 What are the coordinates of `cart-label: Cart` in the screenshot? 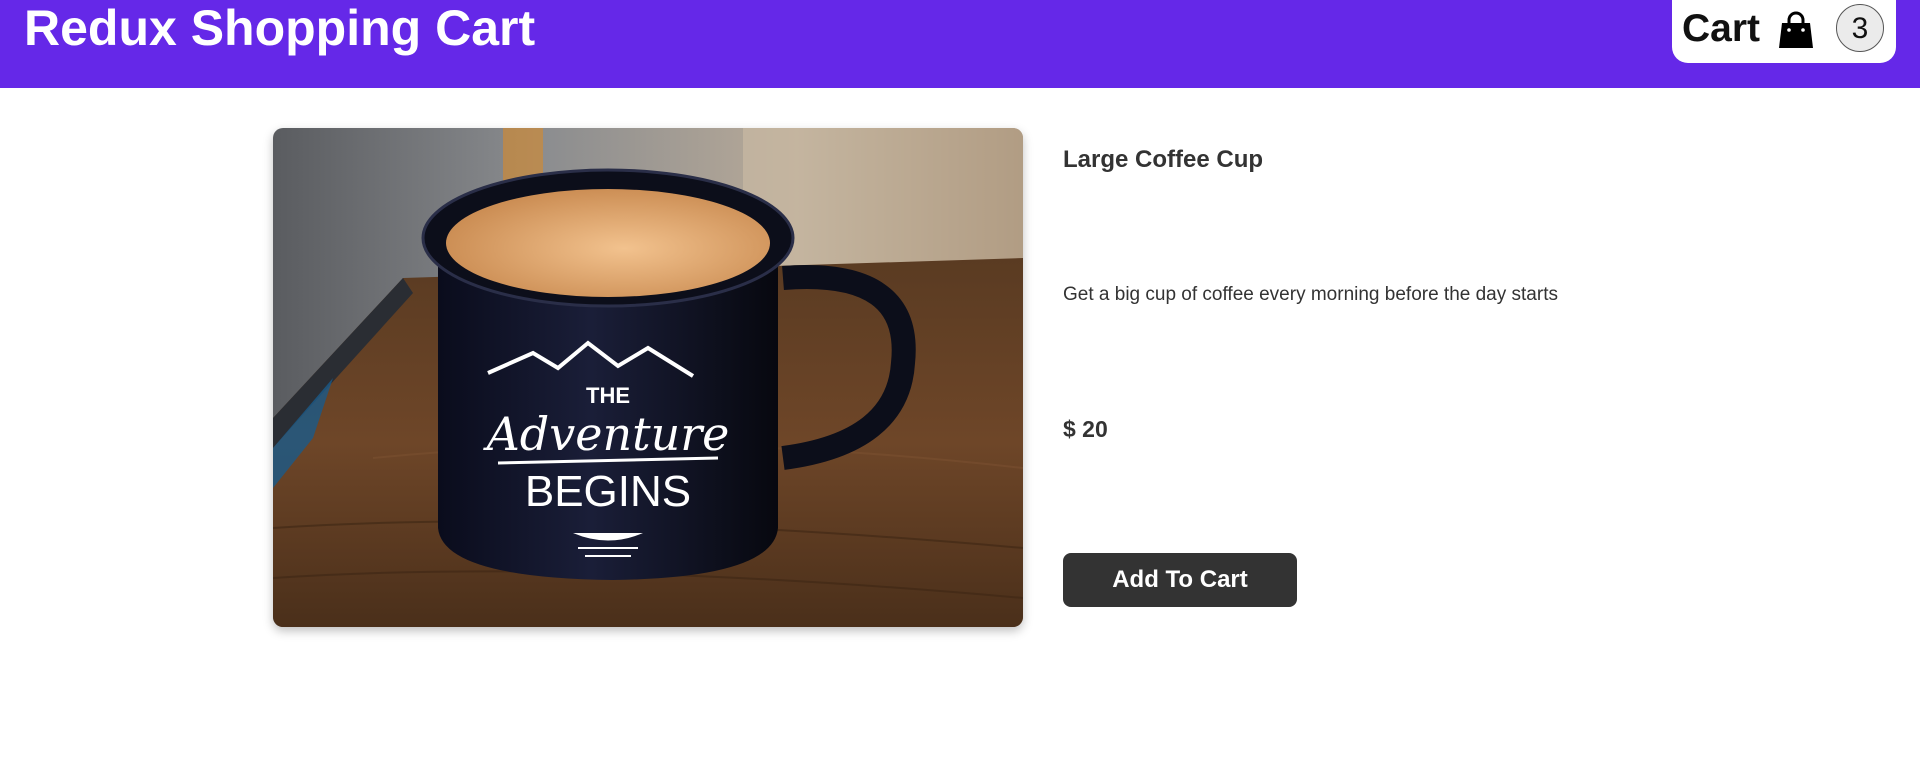 It's located at (1721, 28).